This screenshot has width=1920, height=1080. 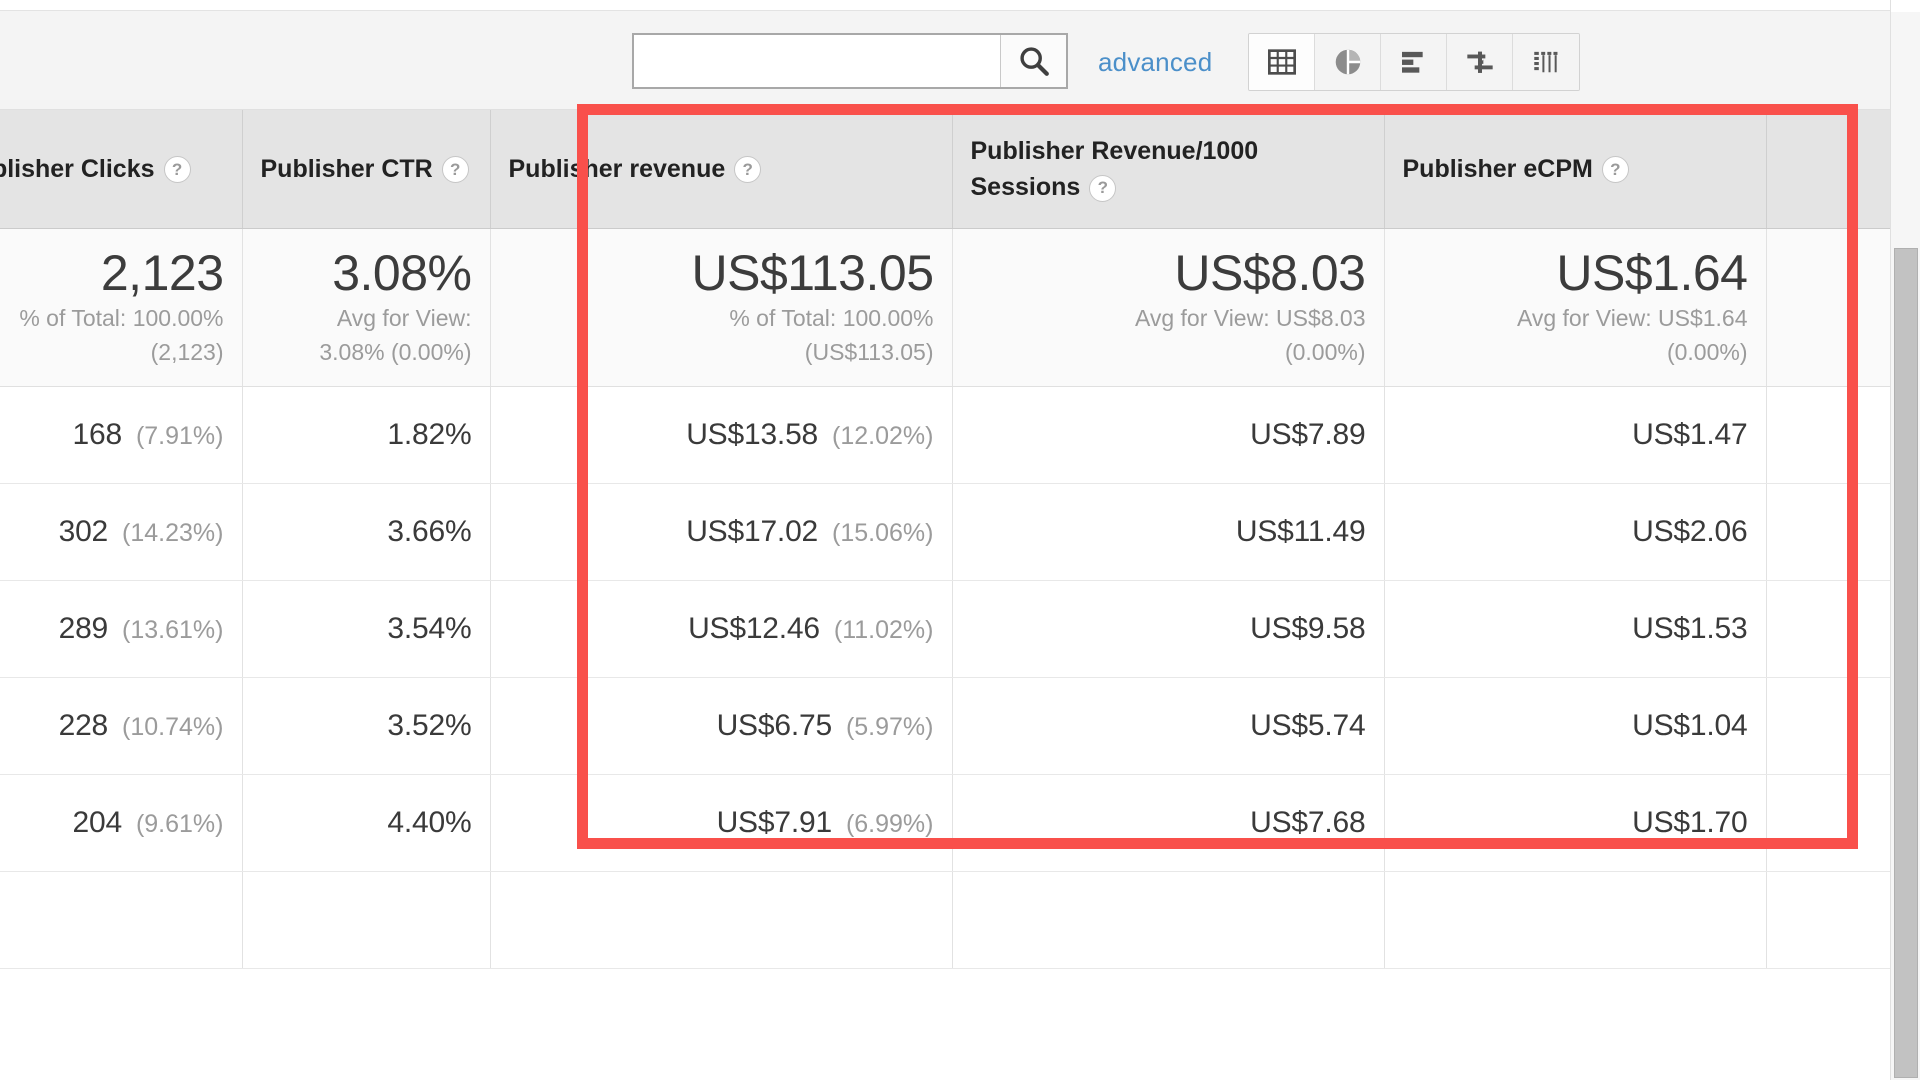 I want to click on cell-percent: (11.02%), so click(x=883, y=629).